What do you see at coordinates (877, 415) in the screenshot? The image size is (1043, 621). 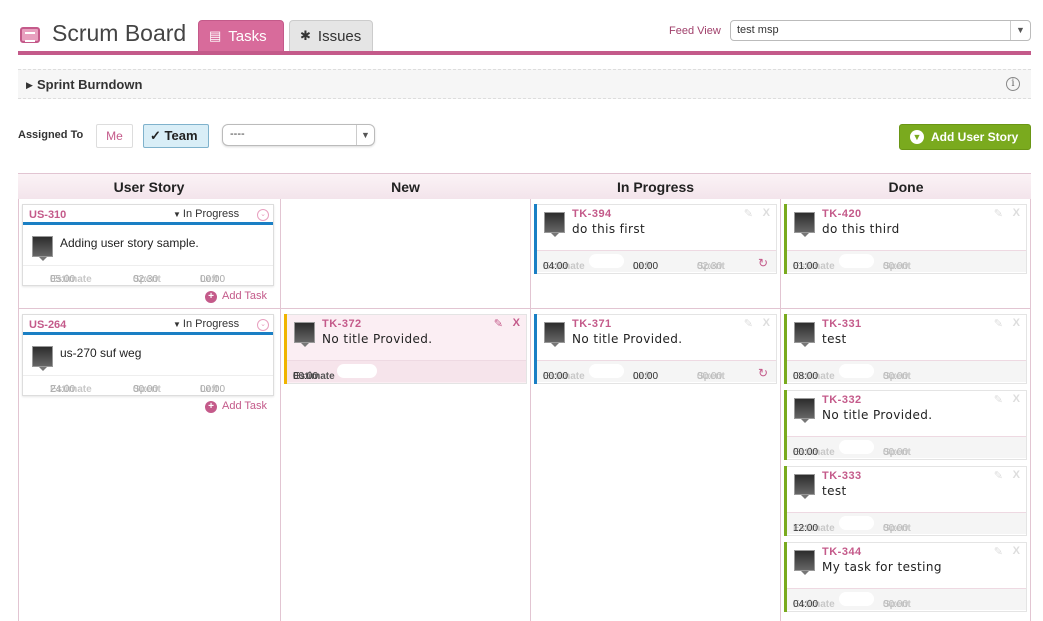 I see `task-title: No title Provided.` at bounding box center [877, 415].